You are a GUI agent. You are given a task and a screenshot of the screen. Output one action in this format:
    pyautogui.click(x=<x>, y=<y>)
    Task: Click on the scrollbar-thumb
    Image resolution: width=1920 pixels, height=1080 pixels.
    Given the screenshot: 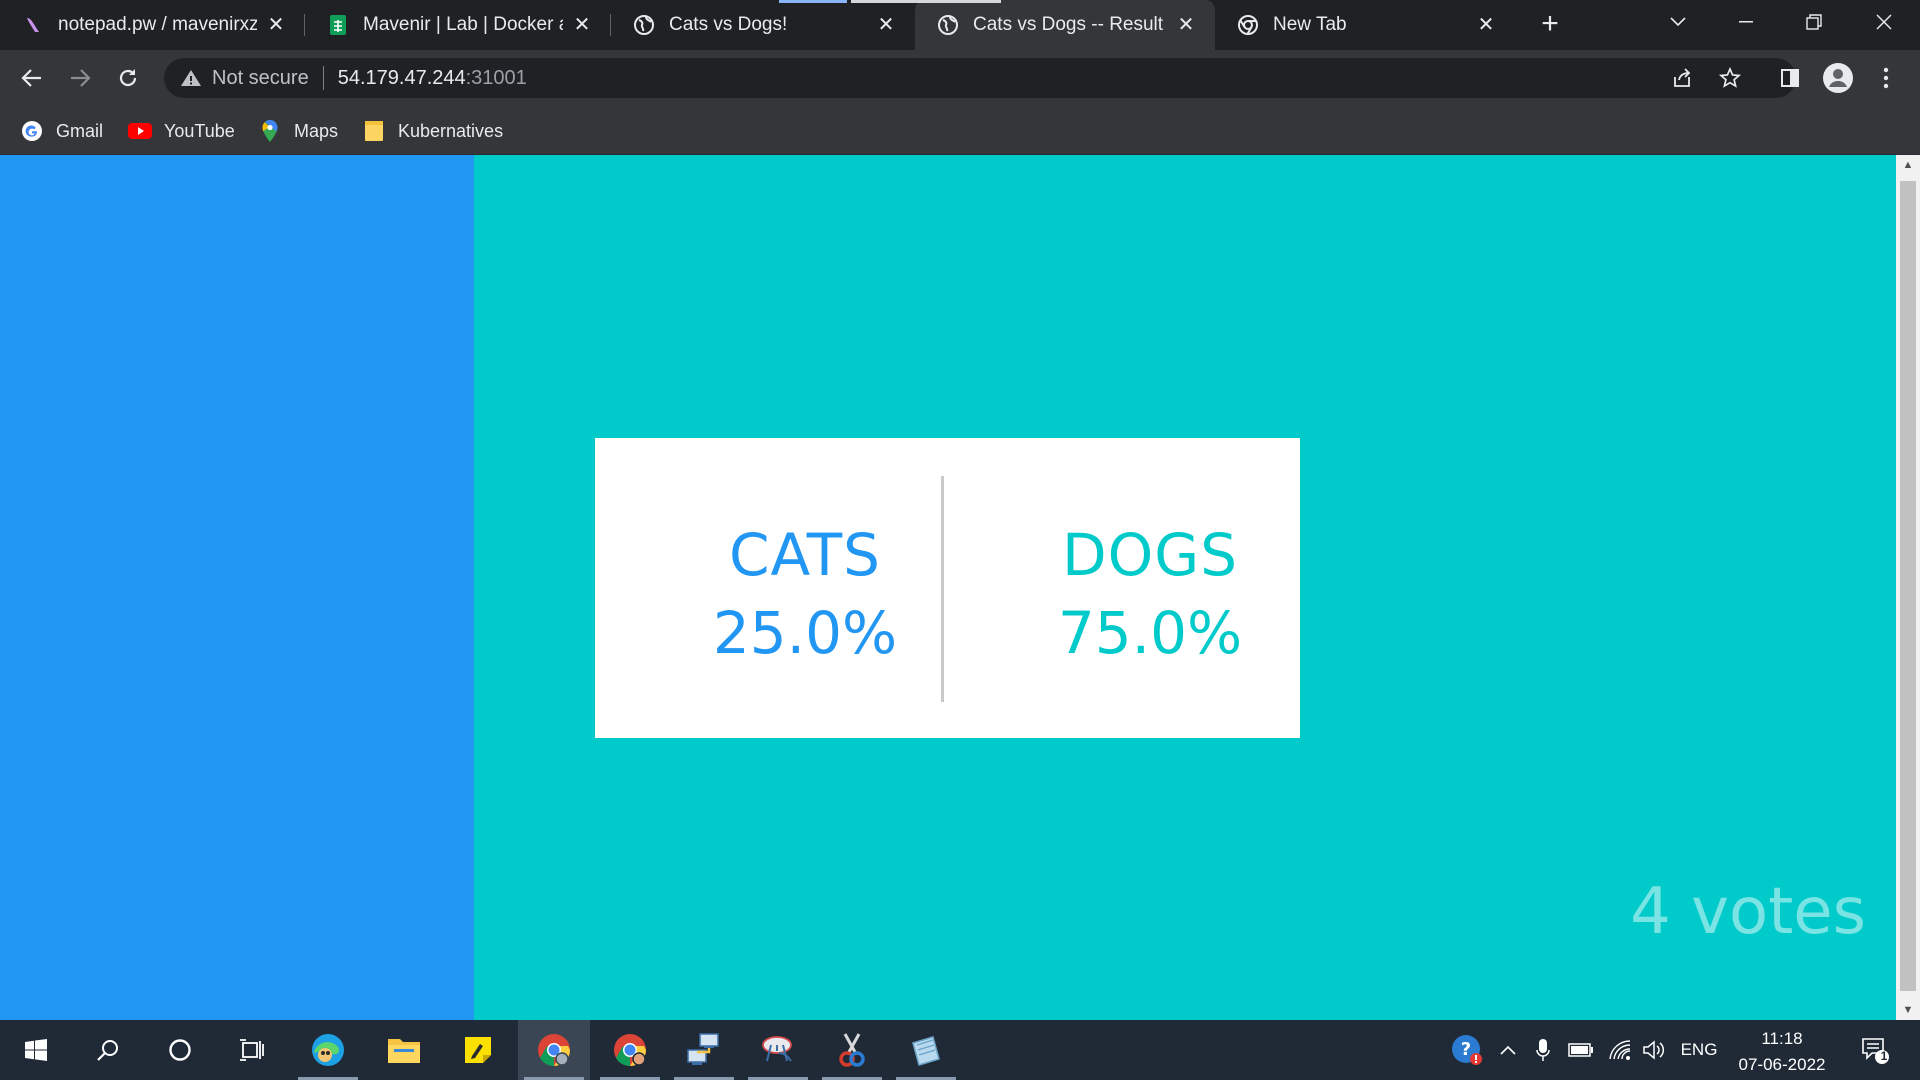 What is the action you would take?
    pyautogui.click(x=1908, y=586)
    